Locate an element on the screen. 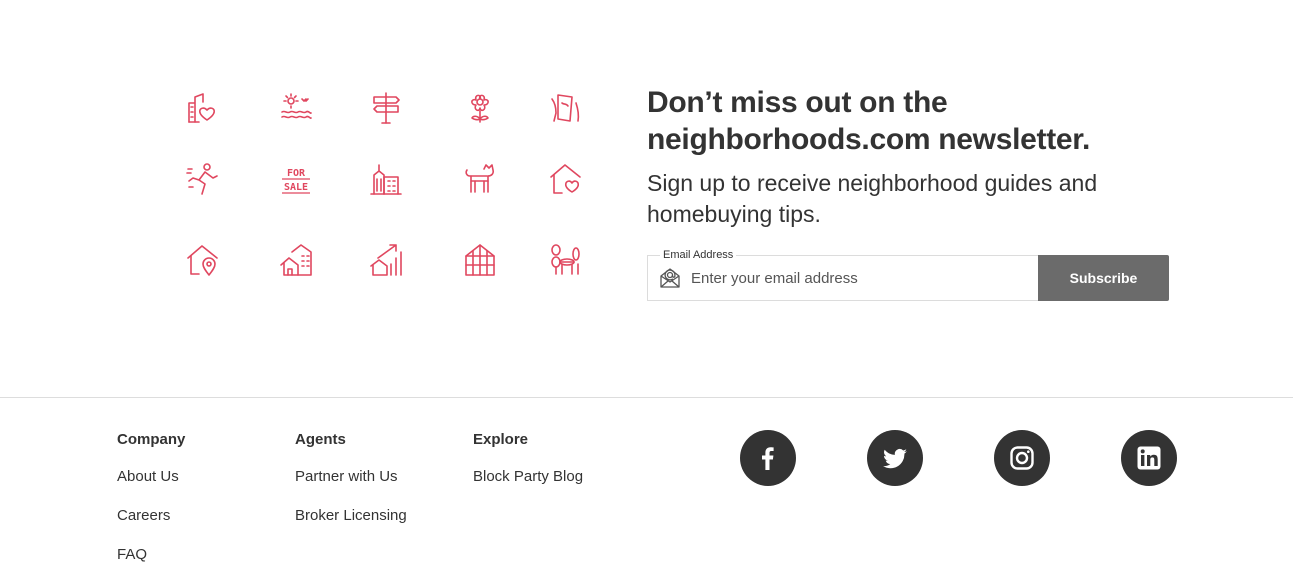  footer-heading-explore: Explore is located at coordinates (501, 439).